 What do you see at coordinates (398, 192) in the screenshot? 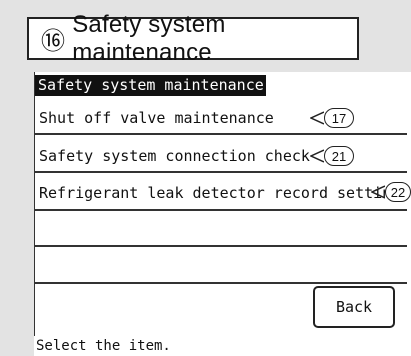
I see `callout-number: 22` at bounding box center [398, 192].